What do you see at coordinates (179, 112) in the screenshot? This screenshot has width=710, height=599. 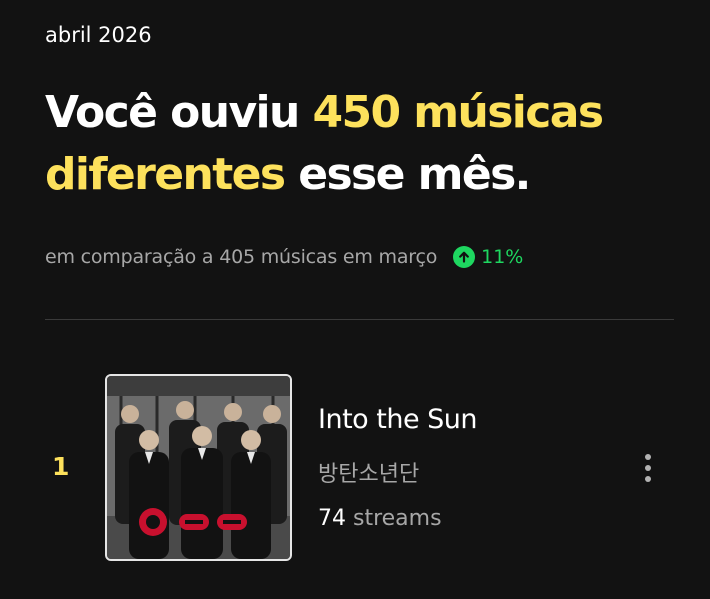 I see `headline-prefix: Você ouviu` at bounding box center [179, 112].